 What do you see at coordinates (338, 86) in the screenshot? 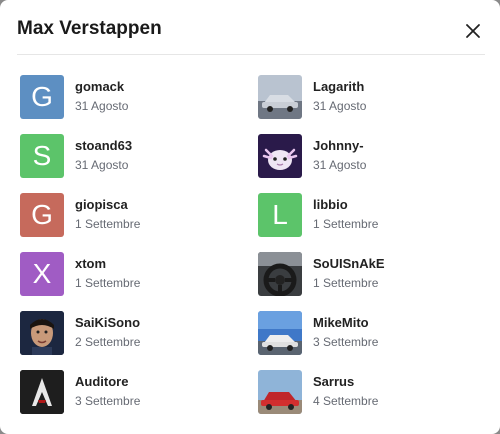
I see `user-name: Lagarith` at bounding box center [338, 86].